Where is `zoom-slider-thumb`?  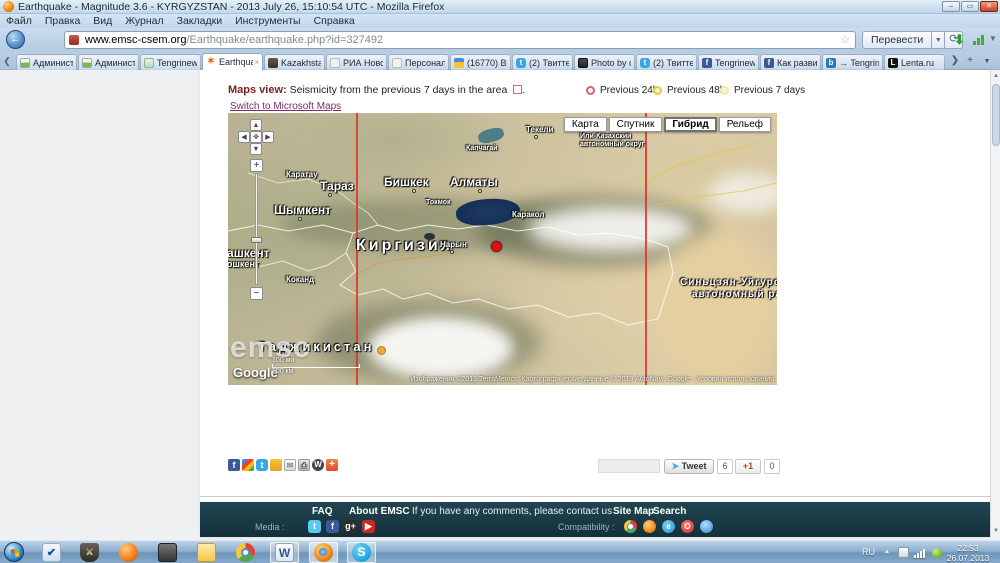
zoom-slider-thumb is located at coordinates (256, 240).